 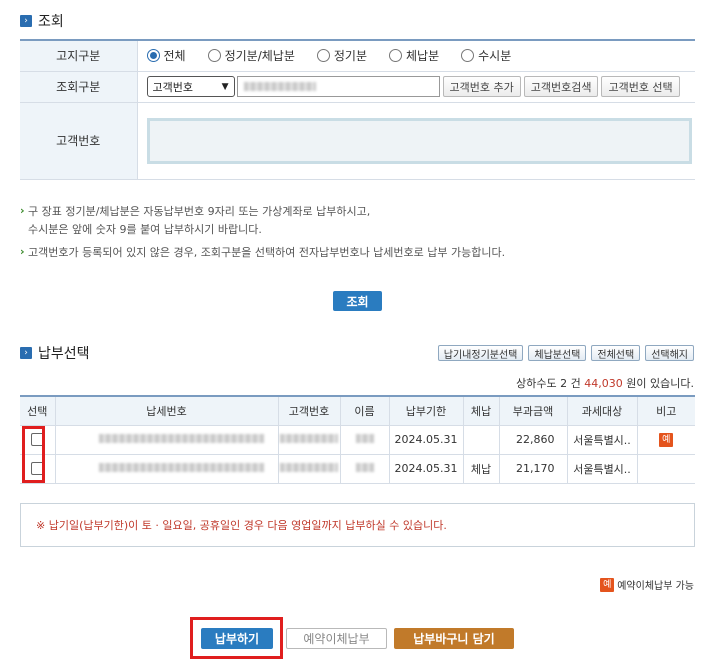 I want to click on add-customer-no-button: 고객번호 추가, so click(x=481, y=86).